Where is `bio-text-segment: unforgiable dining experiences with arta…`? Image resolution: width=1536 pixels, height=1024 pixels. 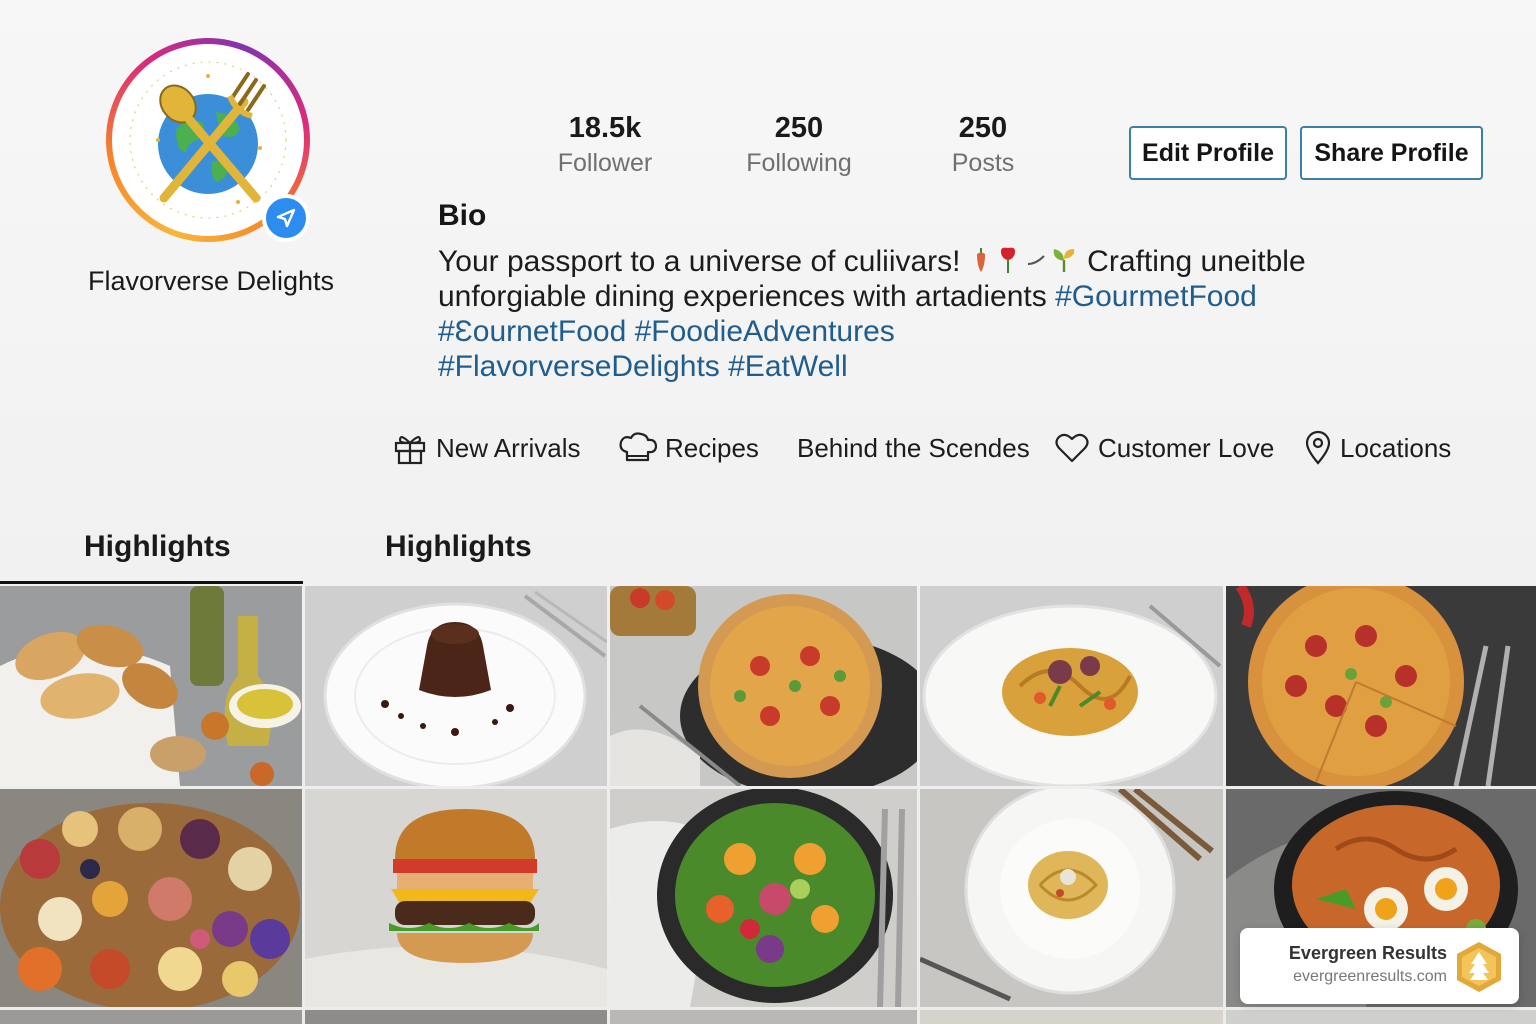
bio-text-segment: unforgiable dining experiences with arta… is located at coordinates (747, 296).